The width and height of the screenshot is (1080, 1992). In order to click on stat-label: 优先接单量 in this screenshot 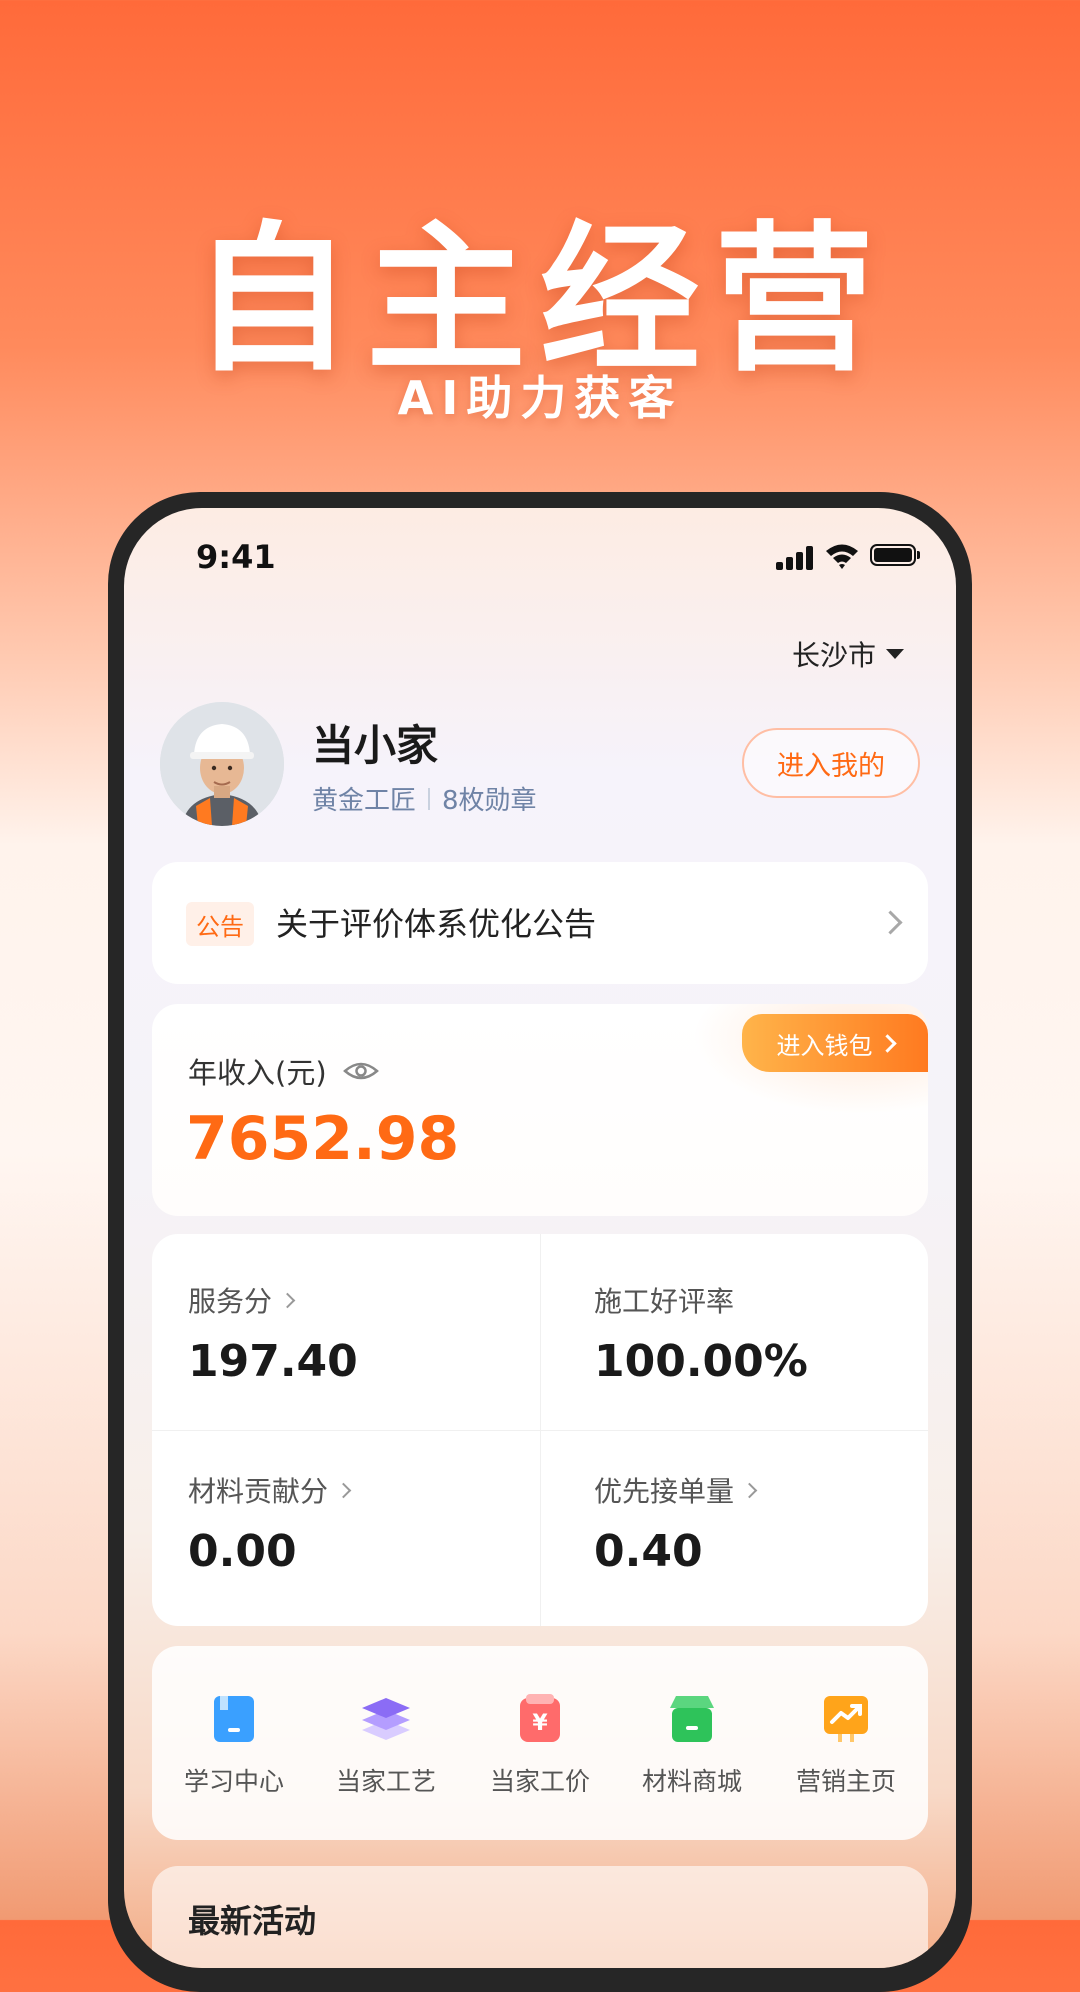, I will do `click(664, 1491)`.